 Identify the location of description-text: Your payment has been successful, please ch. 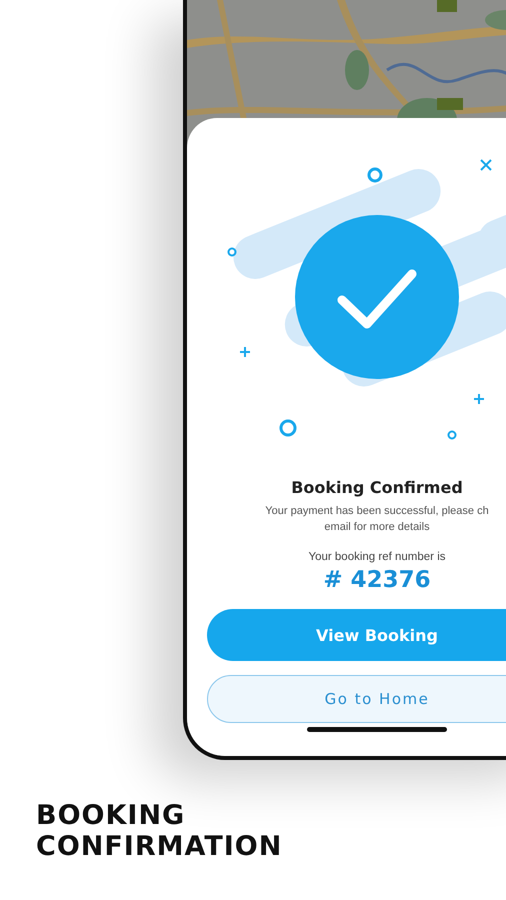
(377, 511).